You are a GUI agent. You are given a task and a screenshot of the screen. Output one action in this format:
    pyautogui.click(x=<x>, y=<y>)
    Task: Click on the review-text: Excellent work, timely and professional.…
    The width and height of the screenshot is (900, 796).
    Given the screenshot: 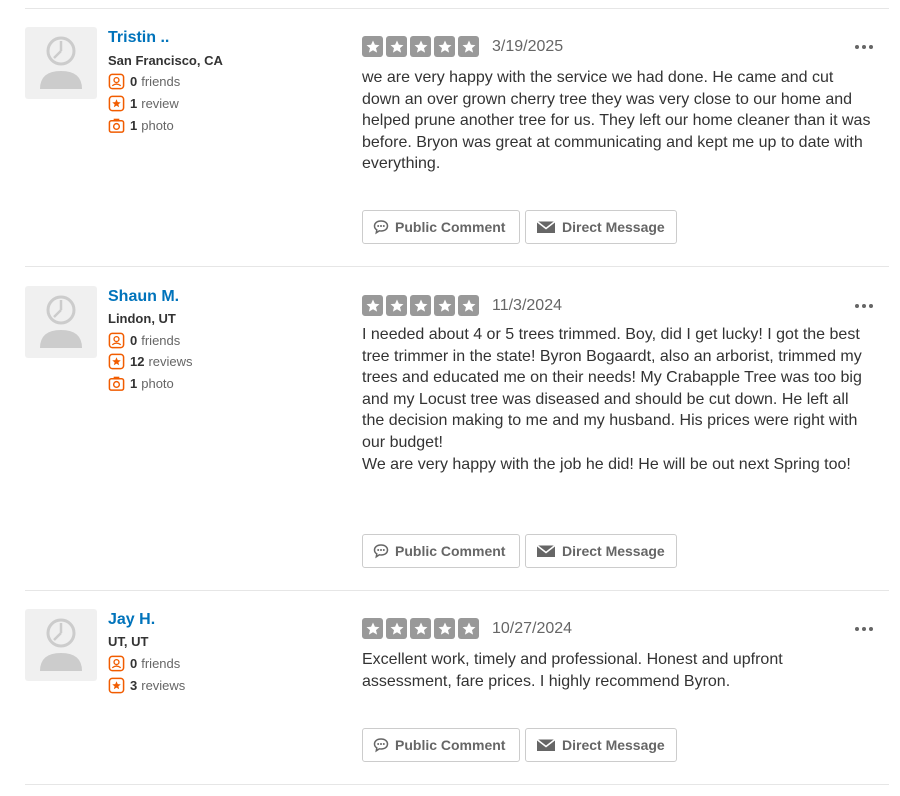 What is the action you would take?
    pyautogui.click(x=572, y=670)
    